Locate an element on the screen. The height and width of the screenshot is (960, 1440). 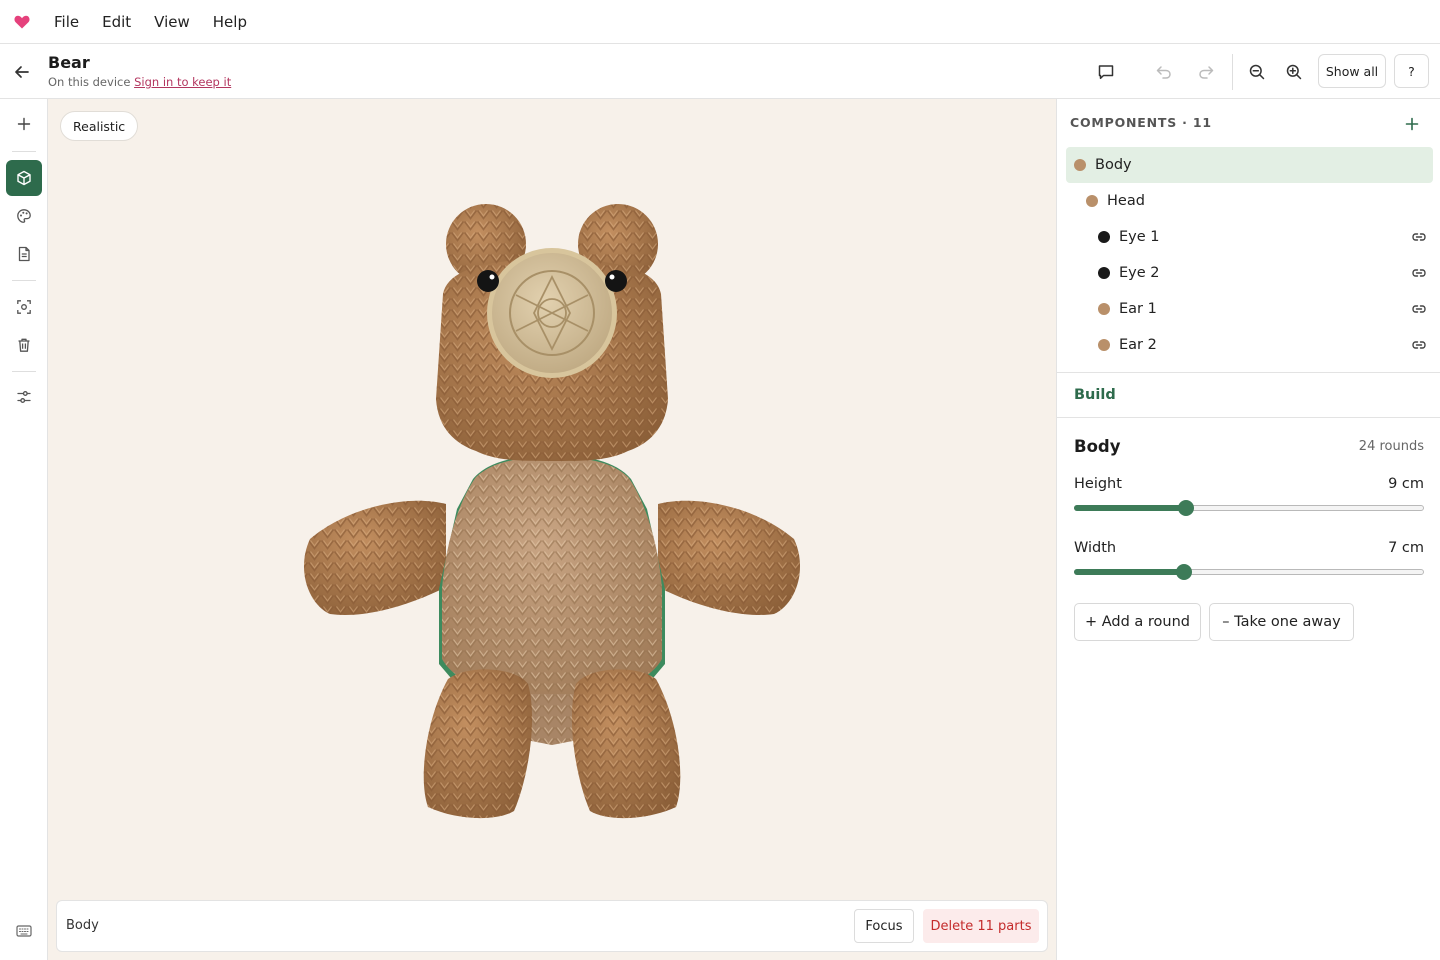
component-ear-2: Ear 2 is located at coordinates (1249, 345).